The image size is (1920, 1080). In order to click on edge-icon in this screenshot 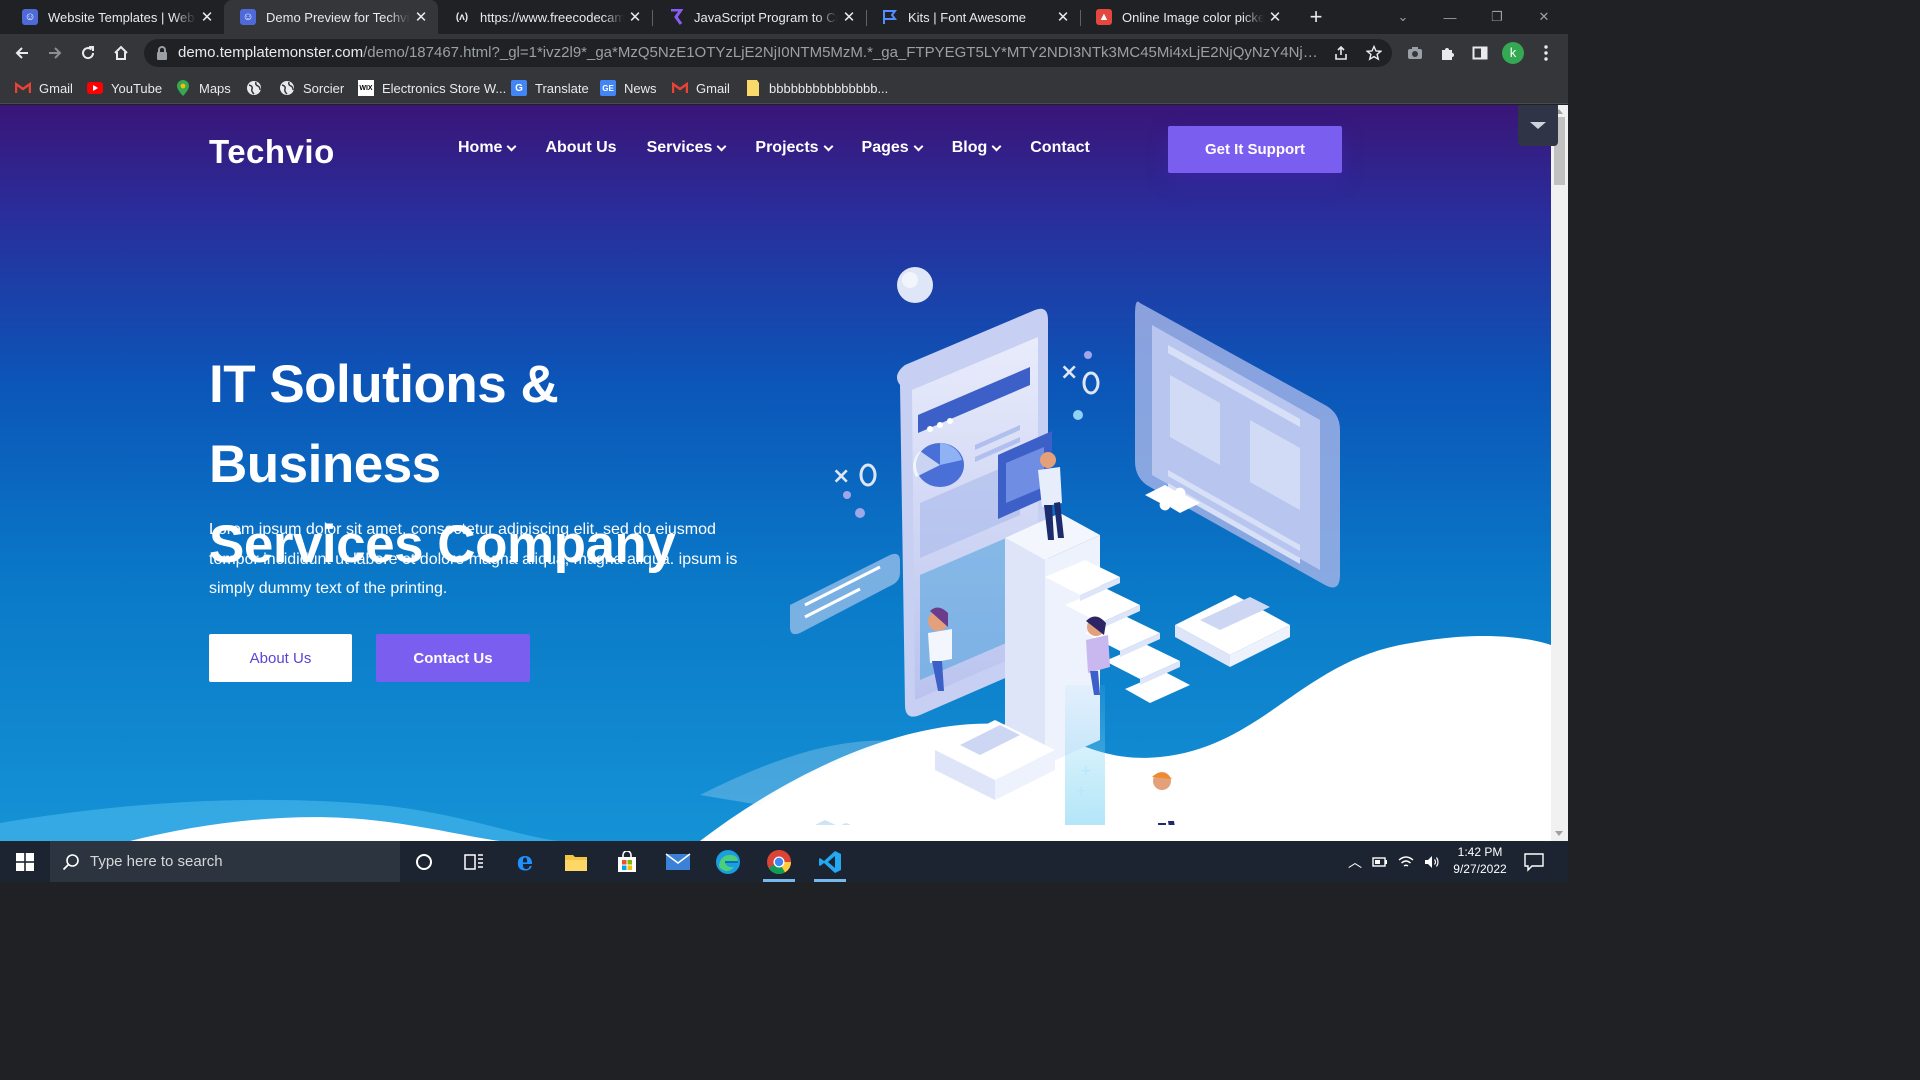, I will do `click(728, 861)`.